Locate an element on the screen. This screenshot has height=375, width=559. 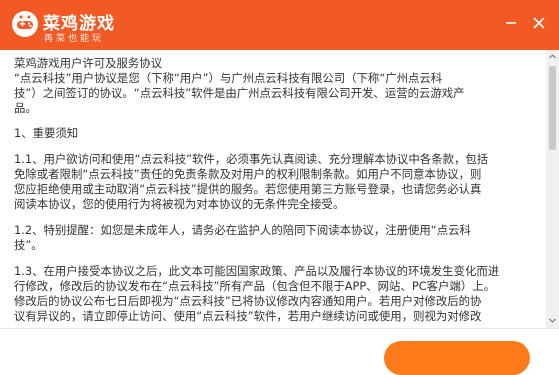
agreement-line: 阅读本协议，您的使用行为将被视为对本协议的无条件完全接受。 is located at coordinates (179, 204).